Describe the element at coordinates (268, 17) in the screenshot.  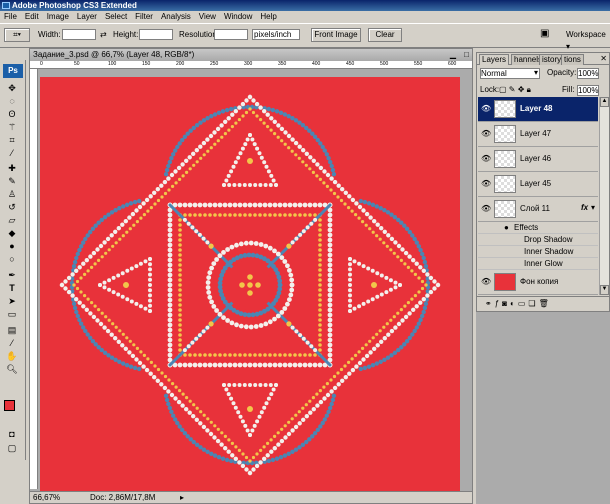
I see `menu-help: Help` at that location.